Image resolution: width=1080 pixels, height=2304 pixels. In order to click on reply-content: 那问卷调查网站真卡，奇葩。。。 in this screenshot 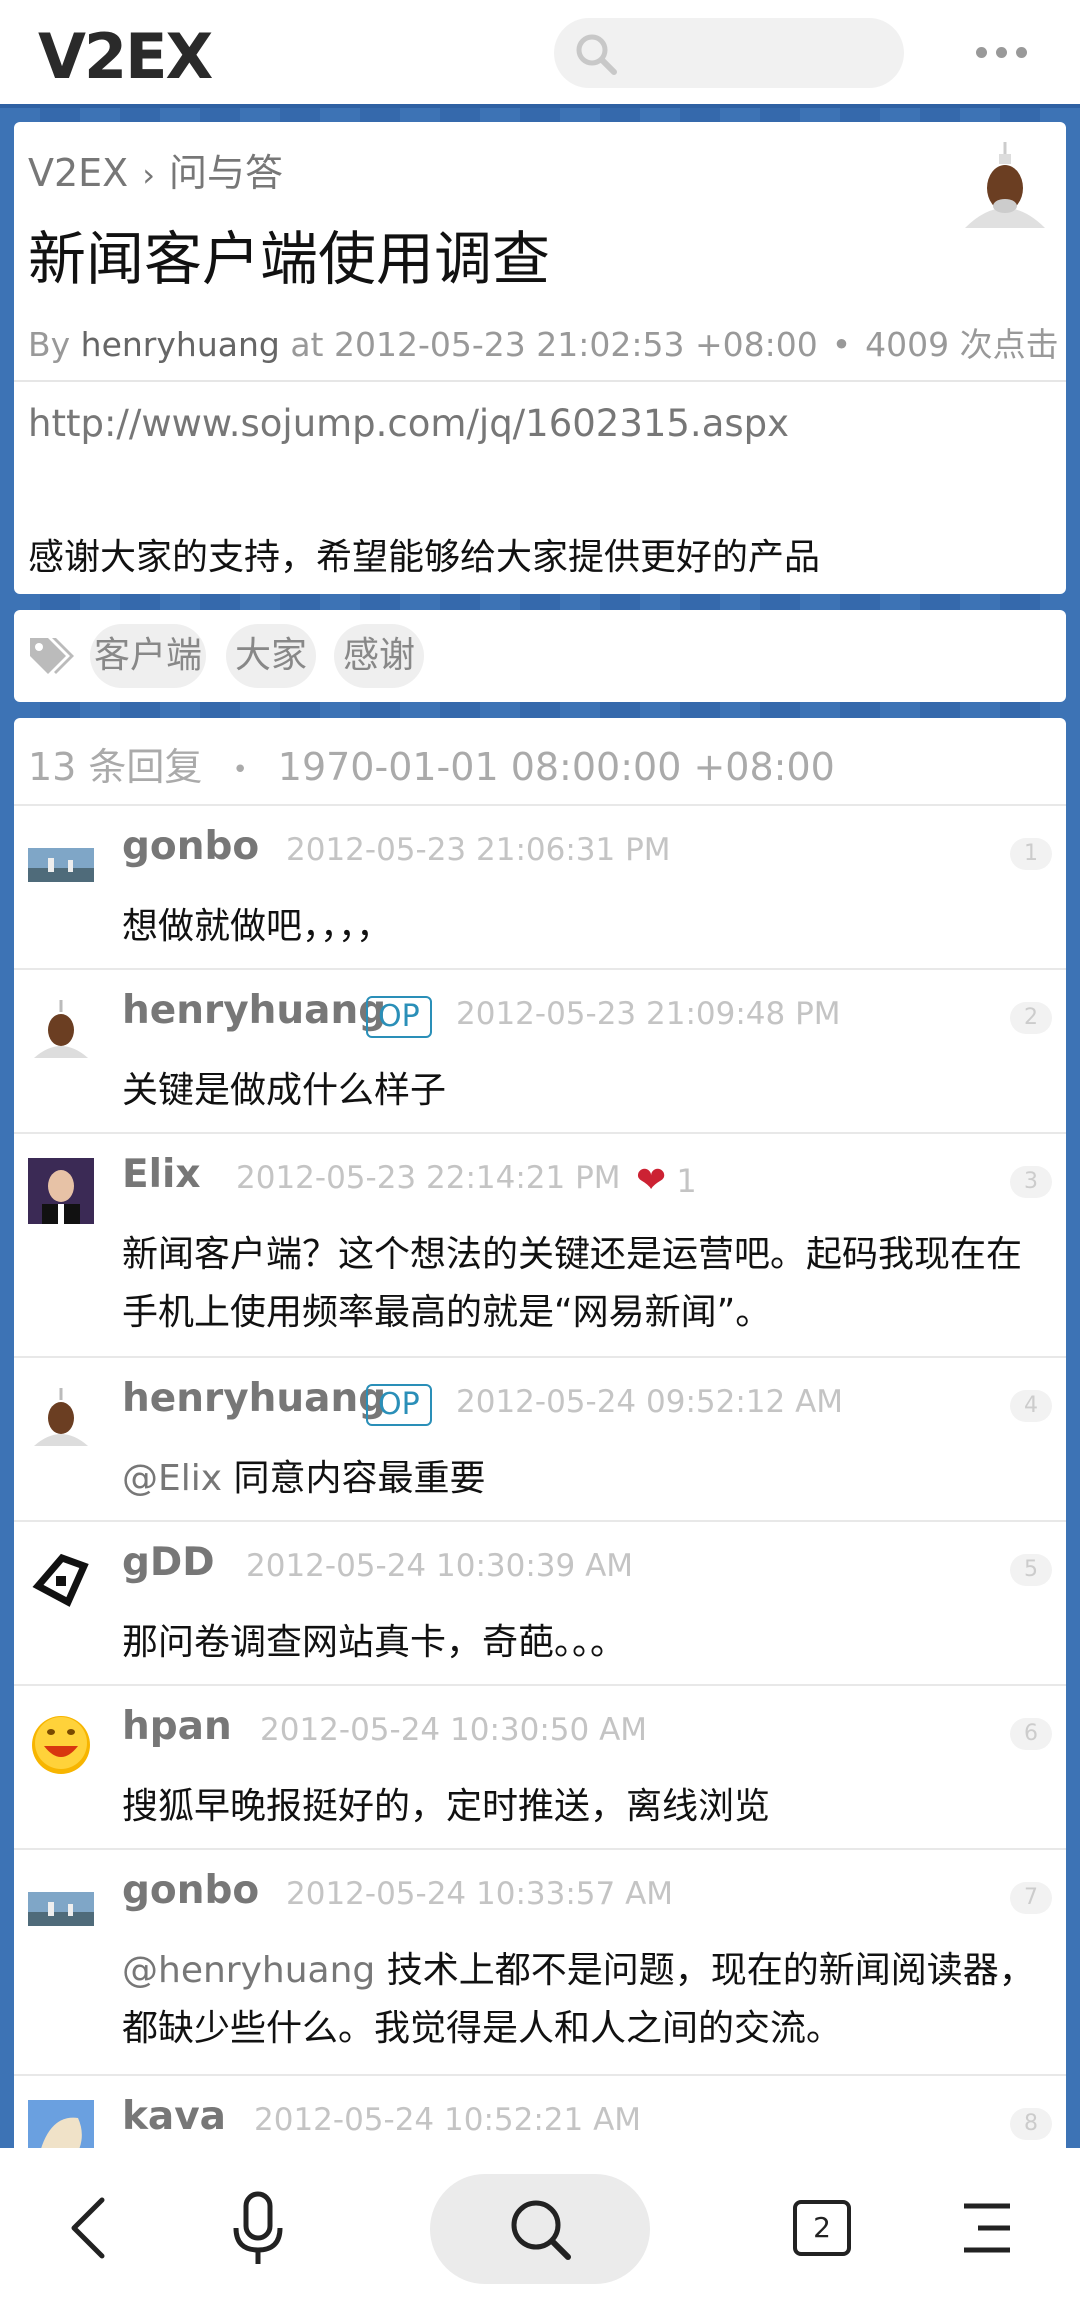, I will do `click(374, 1642)`.